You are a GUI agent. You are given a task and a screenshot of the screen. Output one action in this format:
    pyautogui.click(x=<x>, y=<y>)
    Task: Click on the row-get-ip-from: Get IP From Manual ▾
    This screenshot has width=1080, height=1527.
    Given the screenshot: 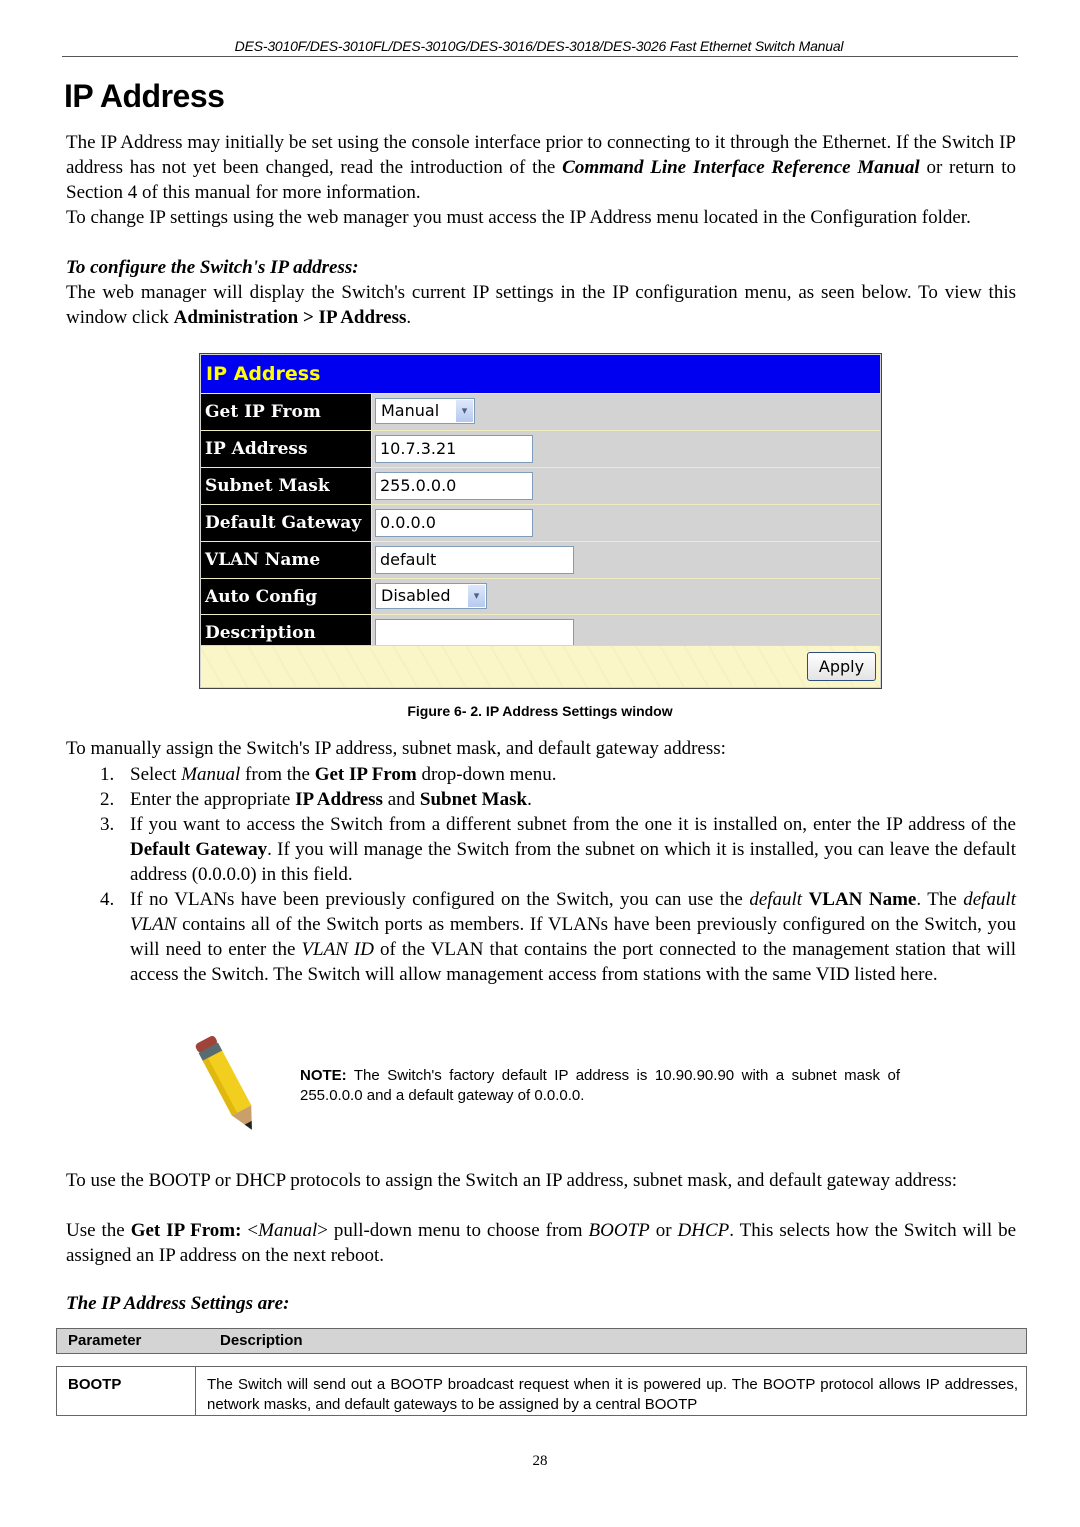 What is the action you would take?
    pyautogui.click(x=540, y=411)
    